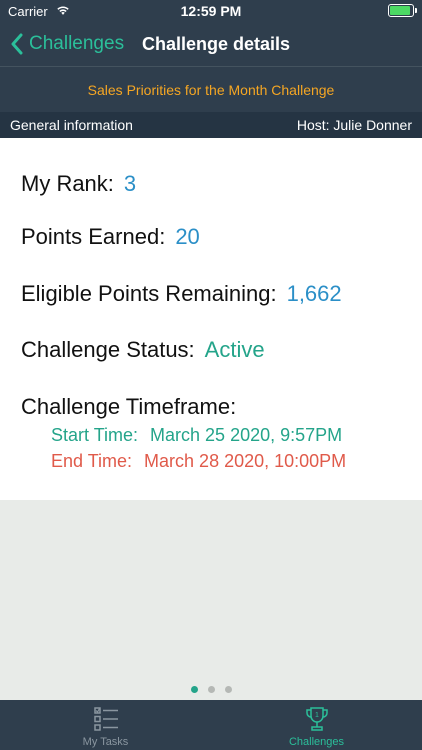 This screenshot has width=422, height=750. What do you see at coordinates (93, 236) in the screenshot?
I see `points-earned-label: Points Earned:` at bounding box center [93, 236].